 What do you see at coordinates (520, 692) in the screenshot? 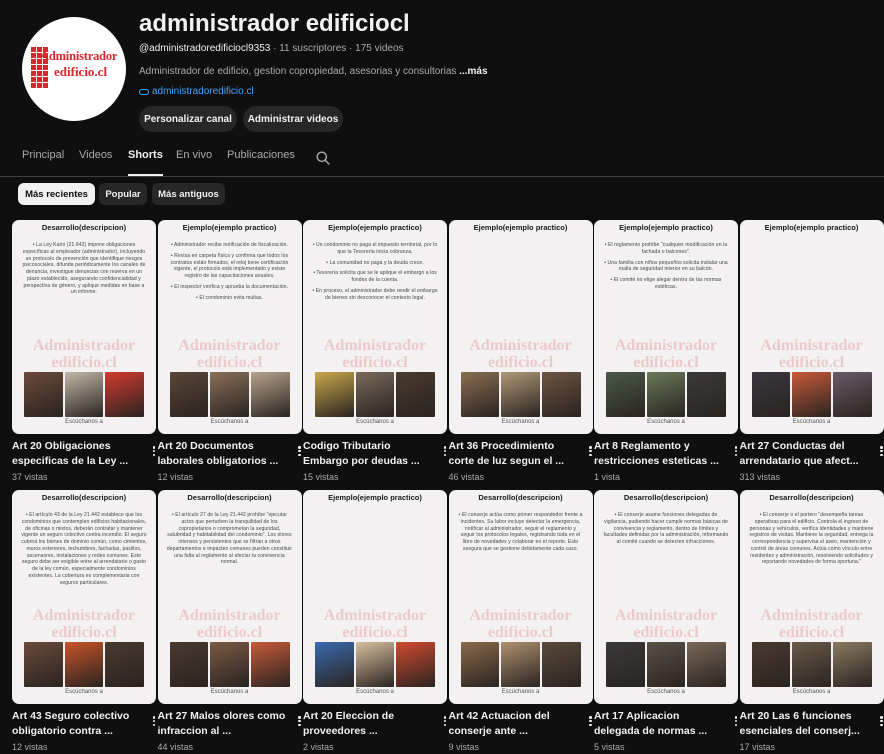
I see `thumbnail-footer: Escúchanos a` at bounding box center [520, 692].